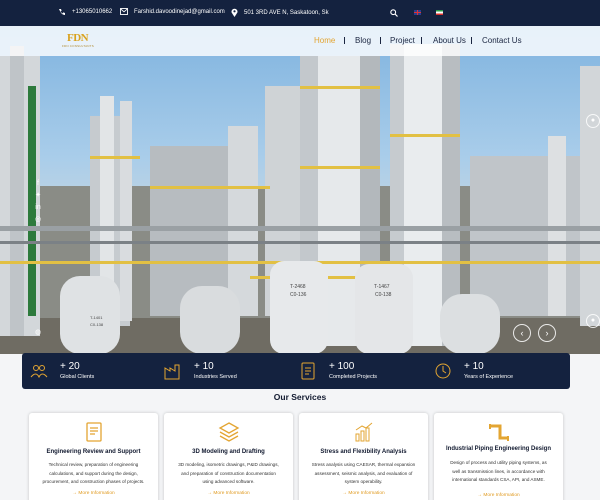 Image resolution: width=600 pixels, height=500 pixels. I want to click on service-desc-line: system operability., so click(363, 481).